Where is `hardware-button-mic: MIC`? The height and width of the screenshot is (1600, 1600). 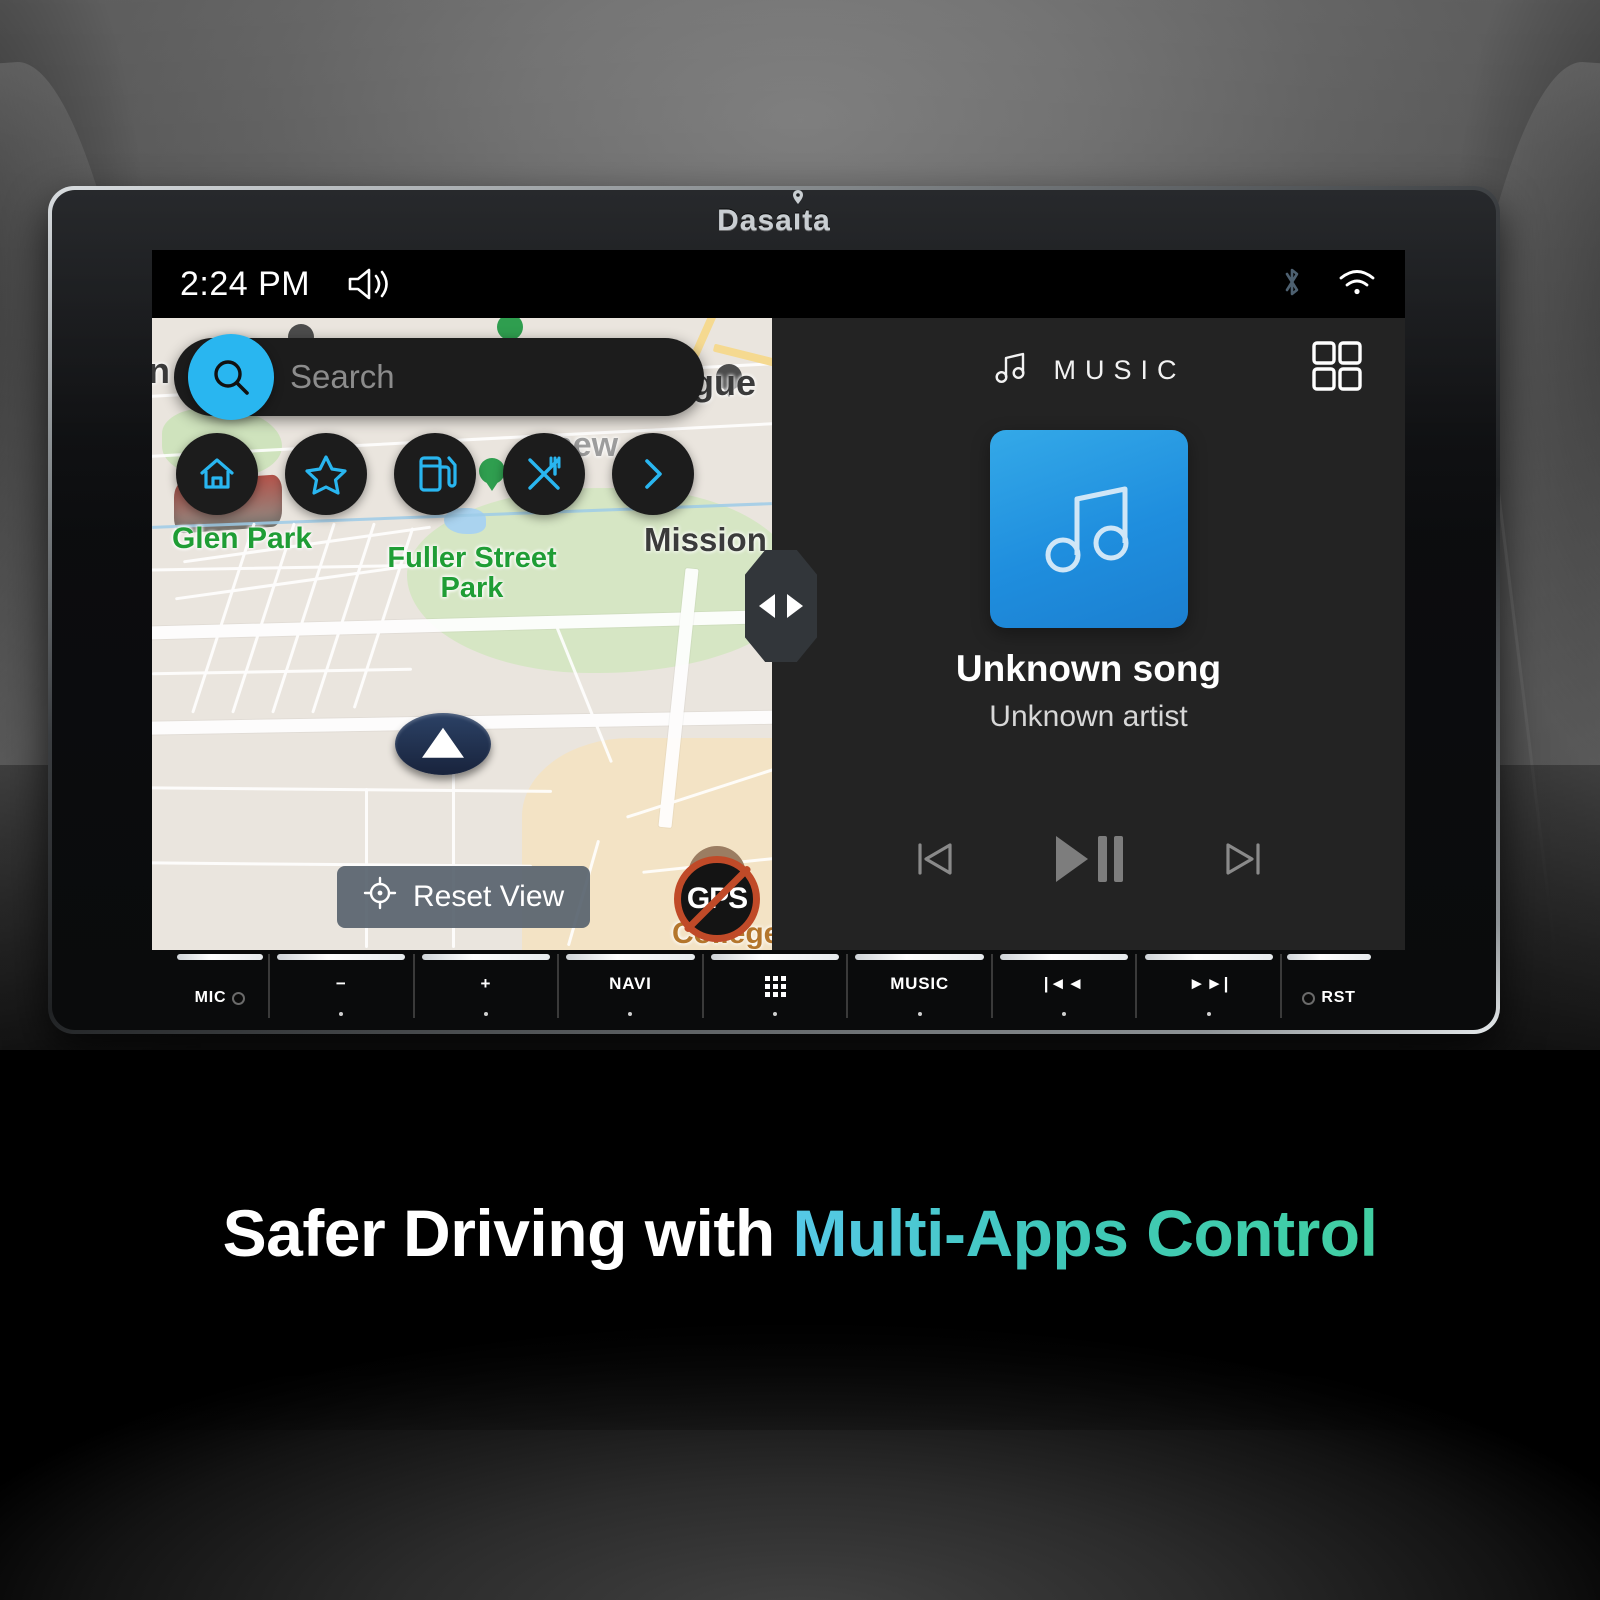
hardware-button-mic: MIC is located at coordinates (220, 986).